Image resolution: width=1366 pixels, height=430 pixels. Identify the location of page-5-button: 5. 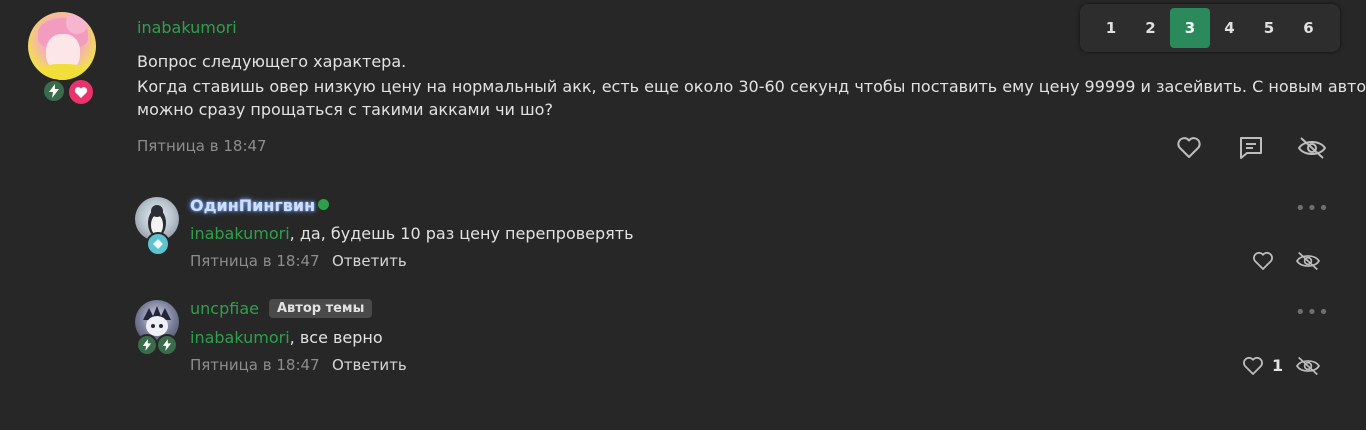
(1269, 28).